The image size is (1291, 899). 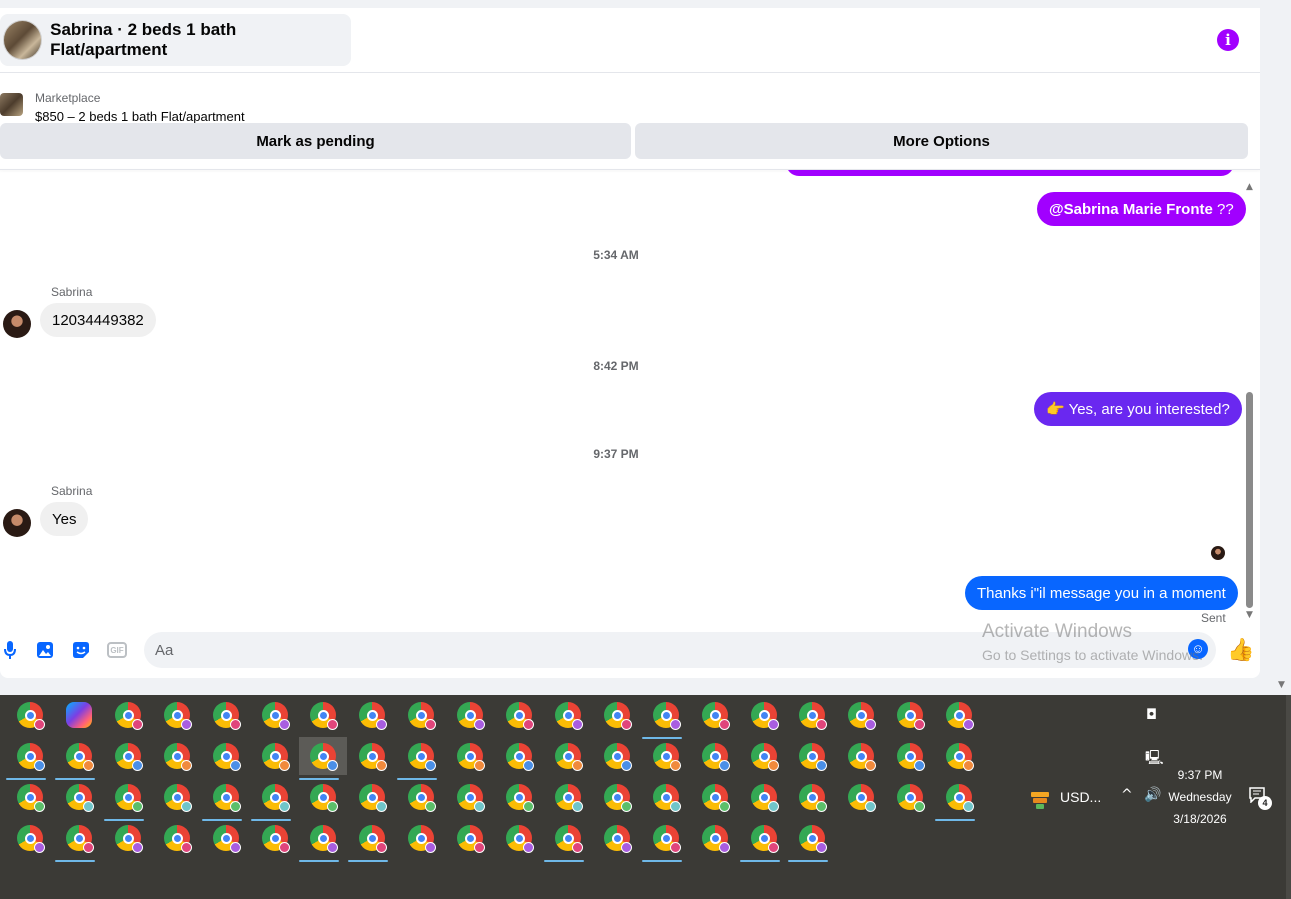 What do you see at coordinates (1200, 797) in the screenshot?
I see `clock-day: Wednesday` at bounding box center [1200, 797].